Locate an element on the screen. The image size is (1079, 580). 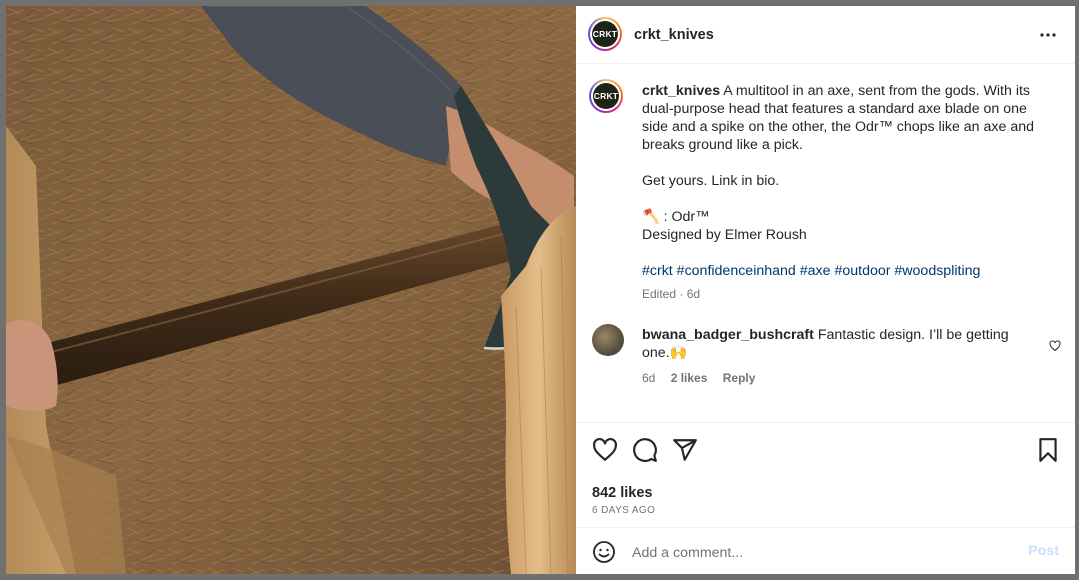
comment-meta: 6d 2 likes Reply is located at coordinates (704, 378).